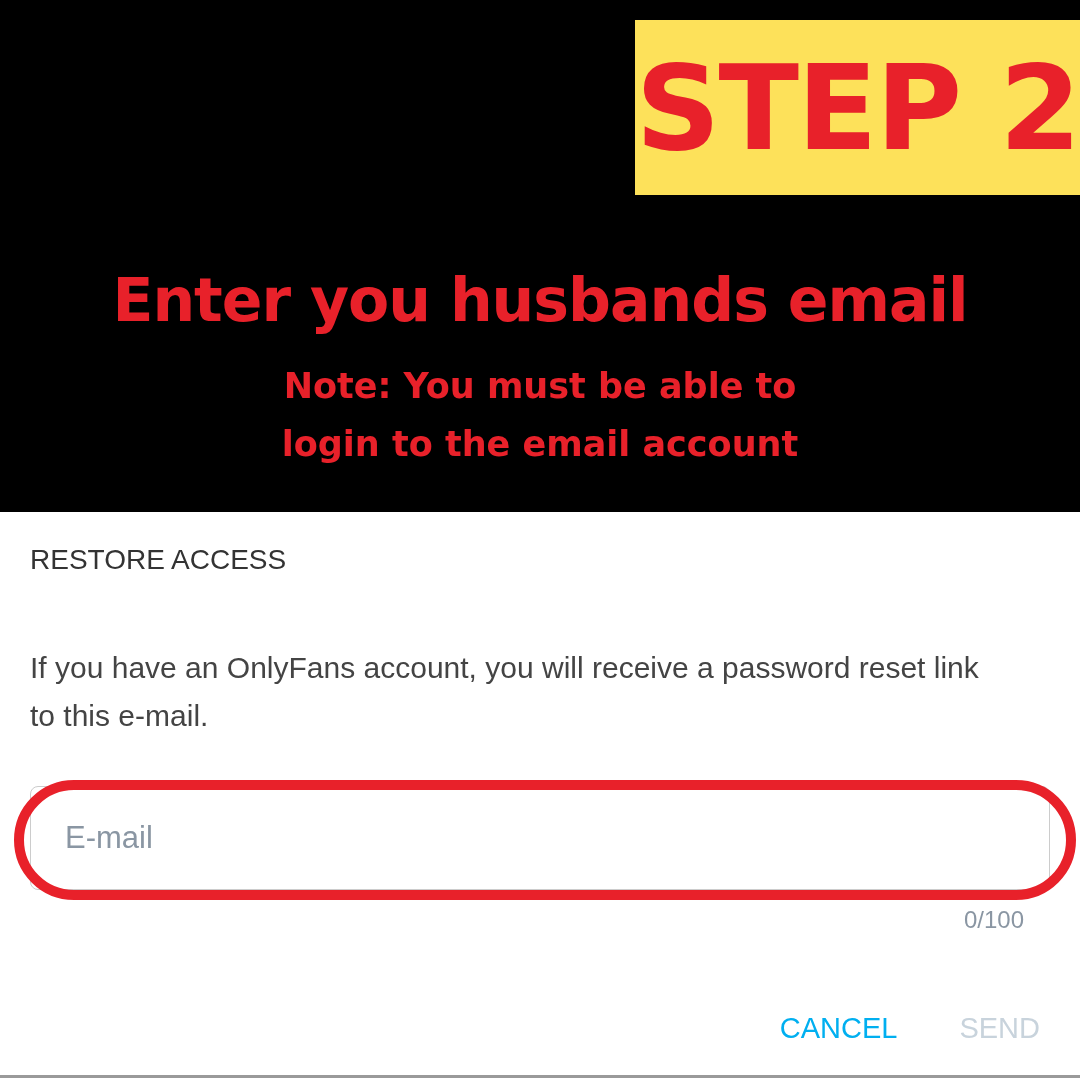 The image size is (1080, 1080). Describe the element at coordinates (159, 560) in the screenshot. I see `dialog-title: RESTORE ACCESS` at that location.